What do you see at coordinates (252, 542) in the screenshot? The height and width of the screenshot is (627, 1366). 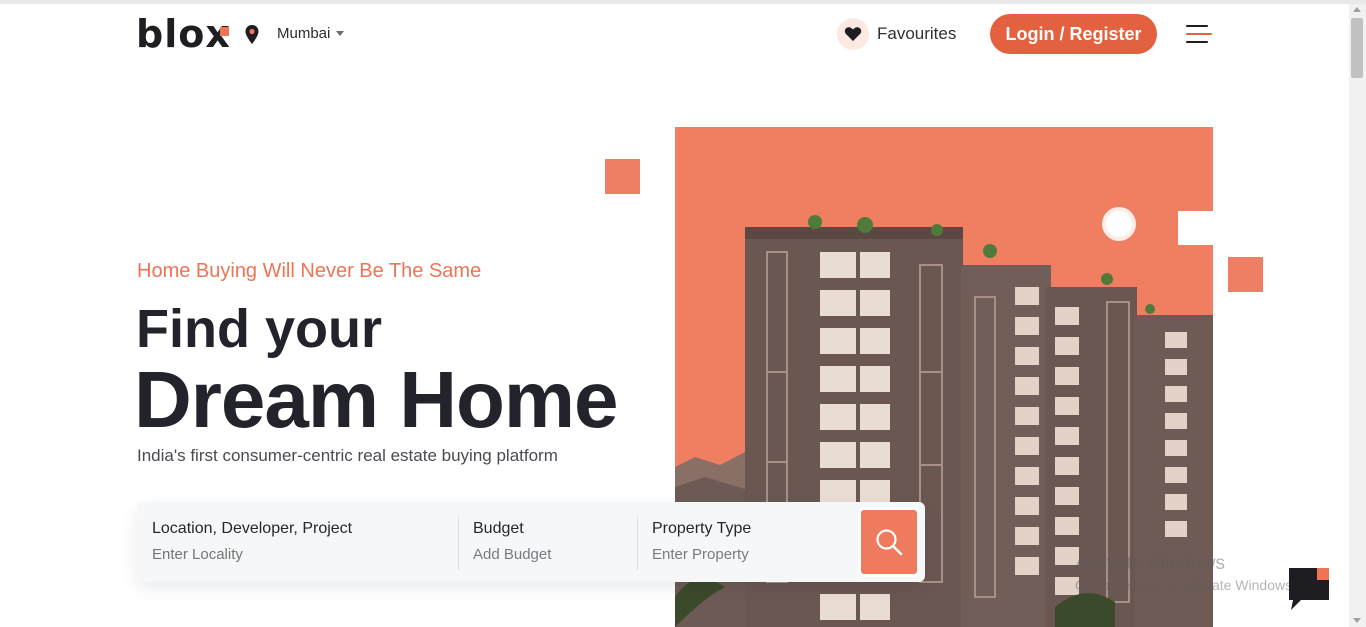 I see `location-field: Location, Developer, Project` at bounding box center [252, 542].